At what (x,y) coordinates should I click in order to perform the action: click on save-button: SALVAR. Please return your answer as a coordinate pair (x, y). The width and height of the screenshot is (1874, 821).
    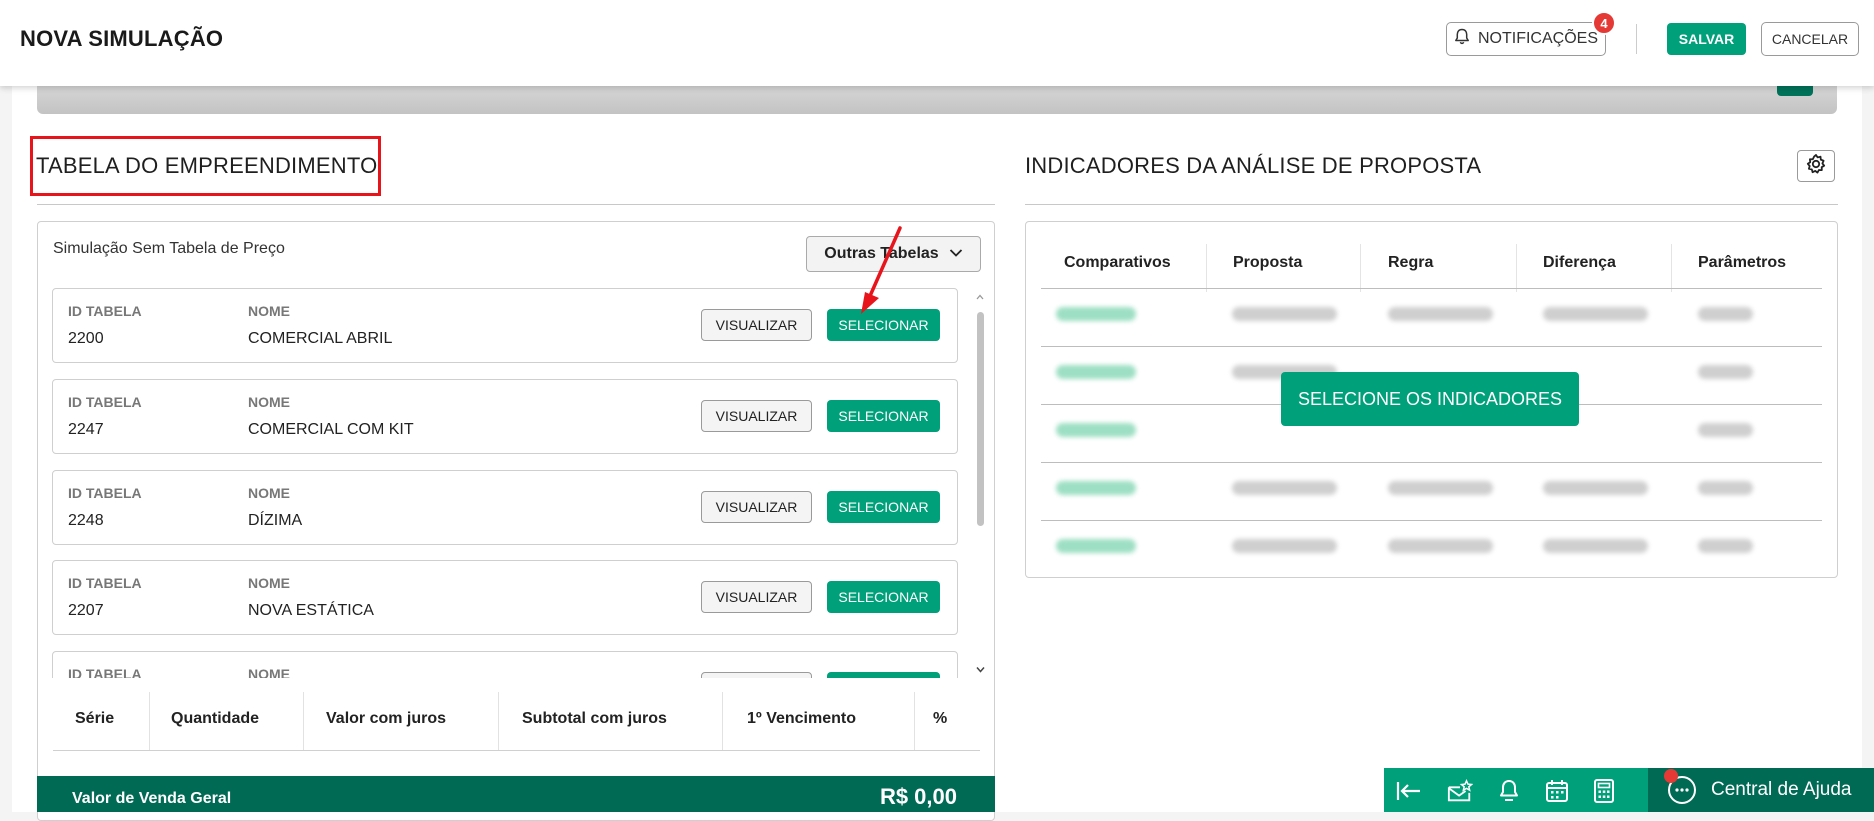
    Looking at the image, I should click on (1706, 39).